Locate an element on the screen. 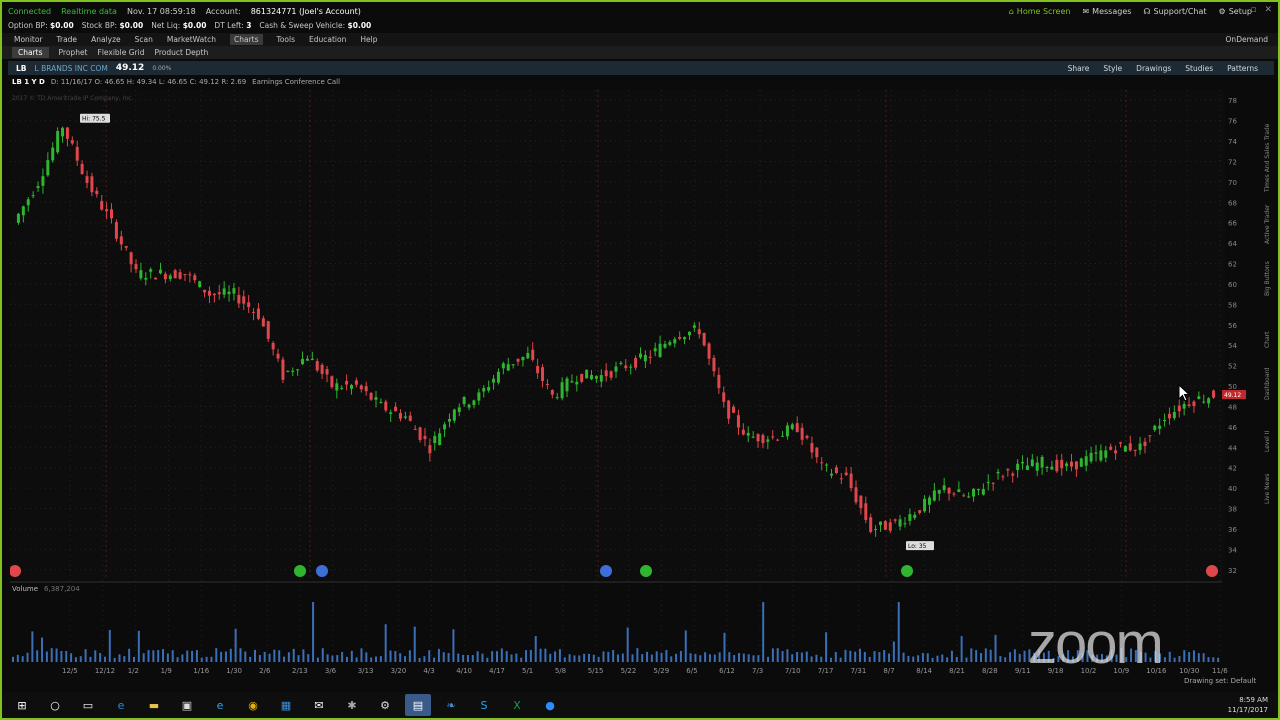  app-icon-feather: ❧ is located at coordinates (451, 705).